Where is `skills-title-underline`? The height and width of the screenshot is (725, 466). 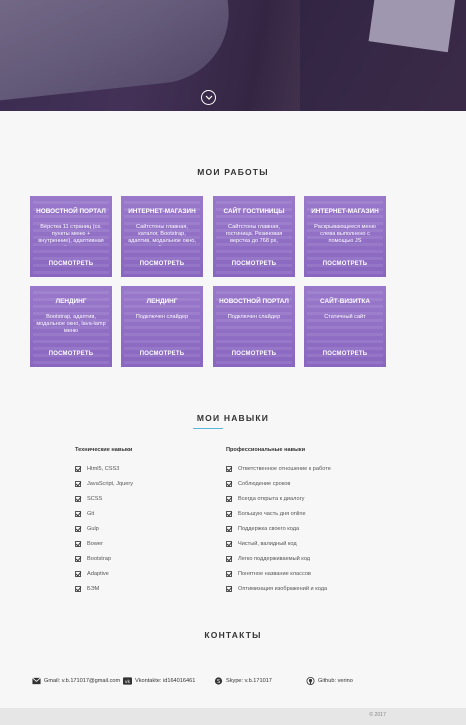
skills-title-underline is located at coordinates (208, 428).